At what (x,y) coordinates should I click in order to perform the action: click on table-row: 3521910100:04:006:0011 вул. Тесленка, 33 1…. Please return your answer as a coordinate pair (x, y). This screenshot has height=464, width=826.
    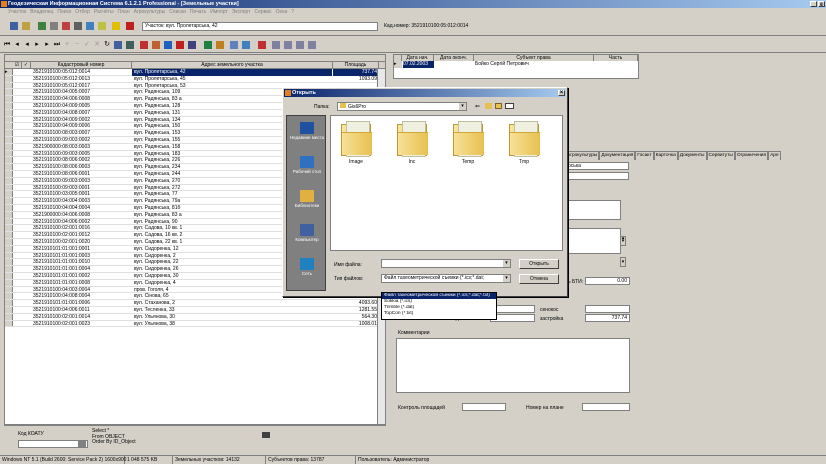
    Looking at the image, I should click on (195, 310).